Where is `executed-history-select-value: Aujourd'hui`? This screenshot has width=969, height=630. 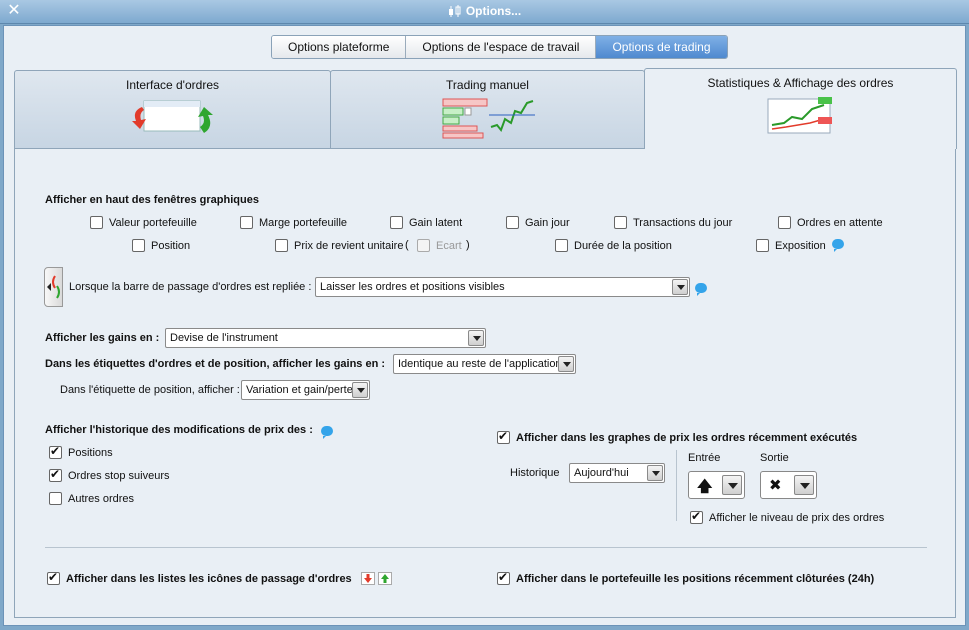
executed-history-select-value: Aujourd'hui is located at coordinates (601, 473).